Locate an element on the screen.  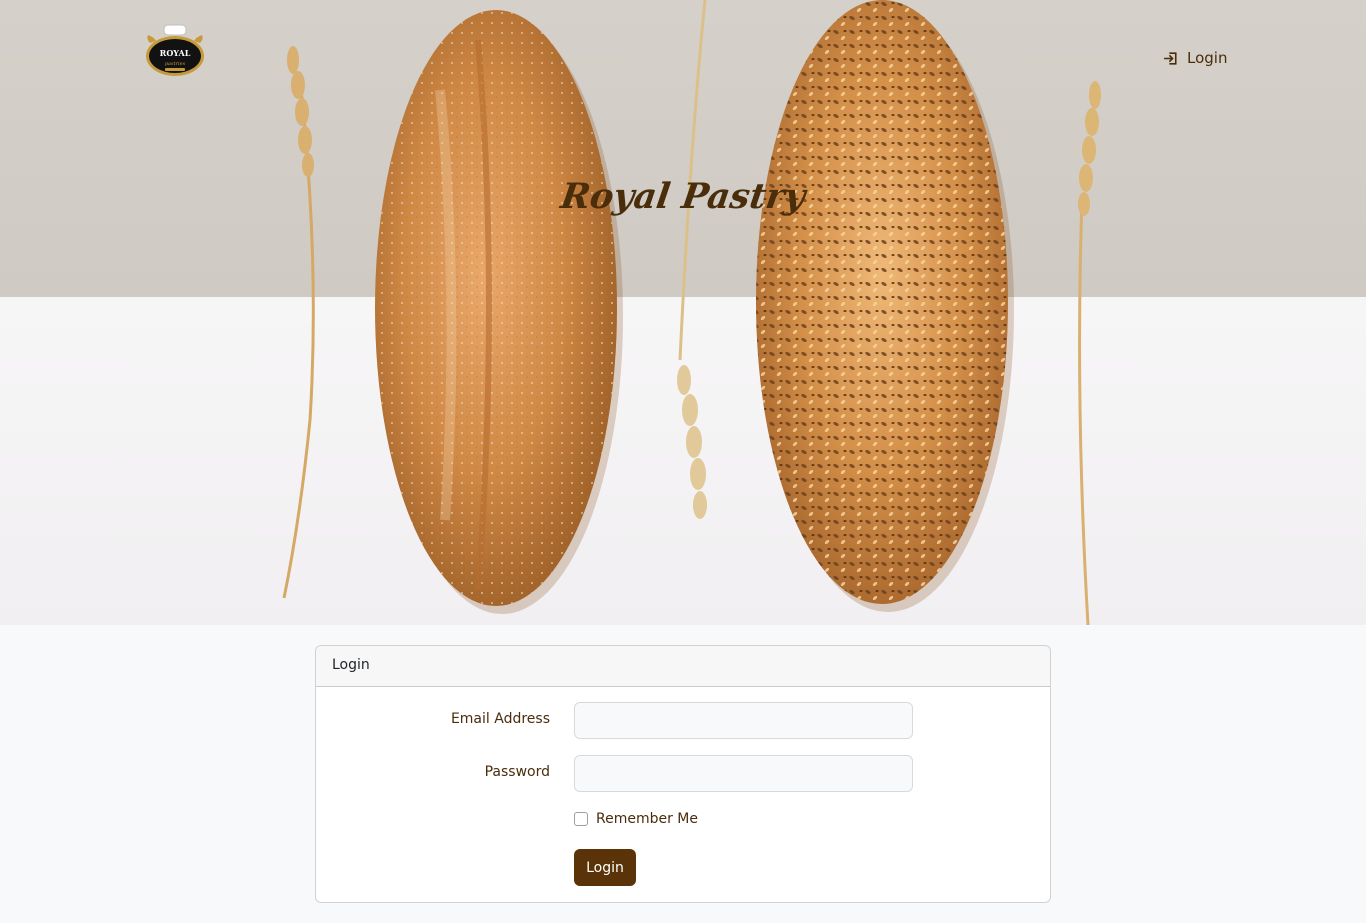
nav-login-link: Login is located at coordinates (1195, 58).